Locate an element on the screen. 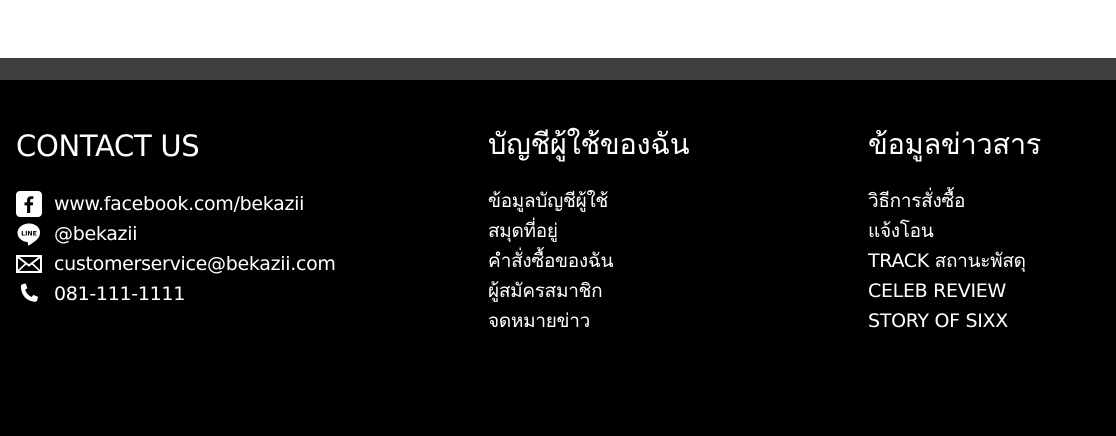 The image size is (1116, 436). address-book-link: สมุดที่อยู่ is located at coordinates (523, 231).